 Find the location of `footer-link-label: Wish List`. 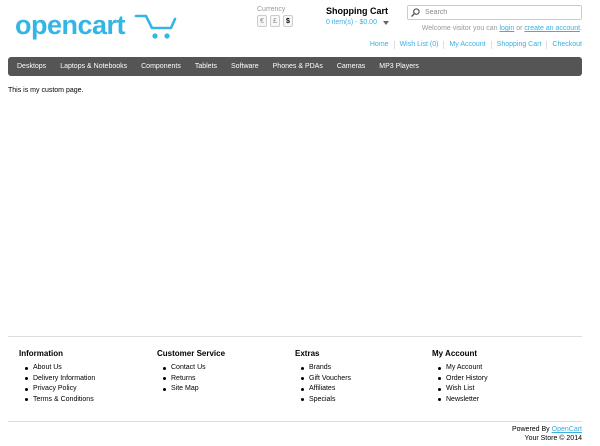

footer-link-label: Wish List is located at coordinates (460, 388).